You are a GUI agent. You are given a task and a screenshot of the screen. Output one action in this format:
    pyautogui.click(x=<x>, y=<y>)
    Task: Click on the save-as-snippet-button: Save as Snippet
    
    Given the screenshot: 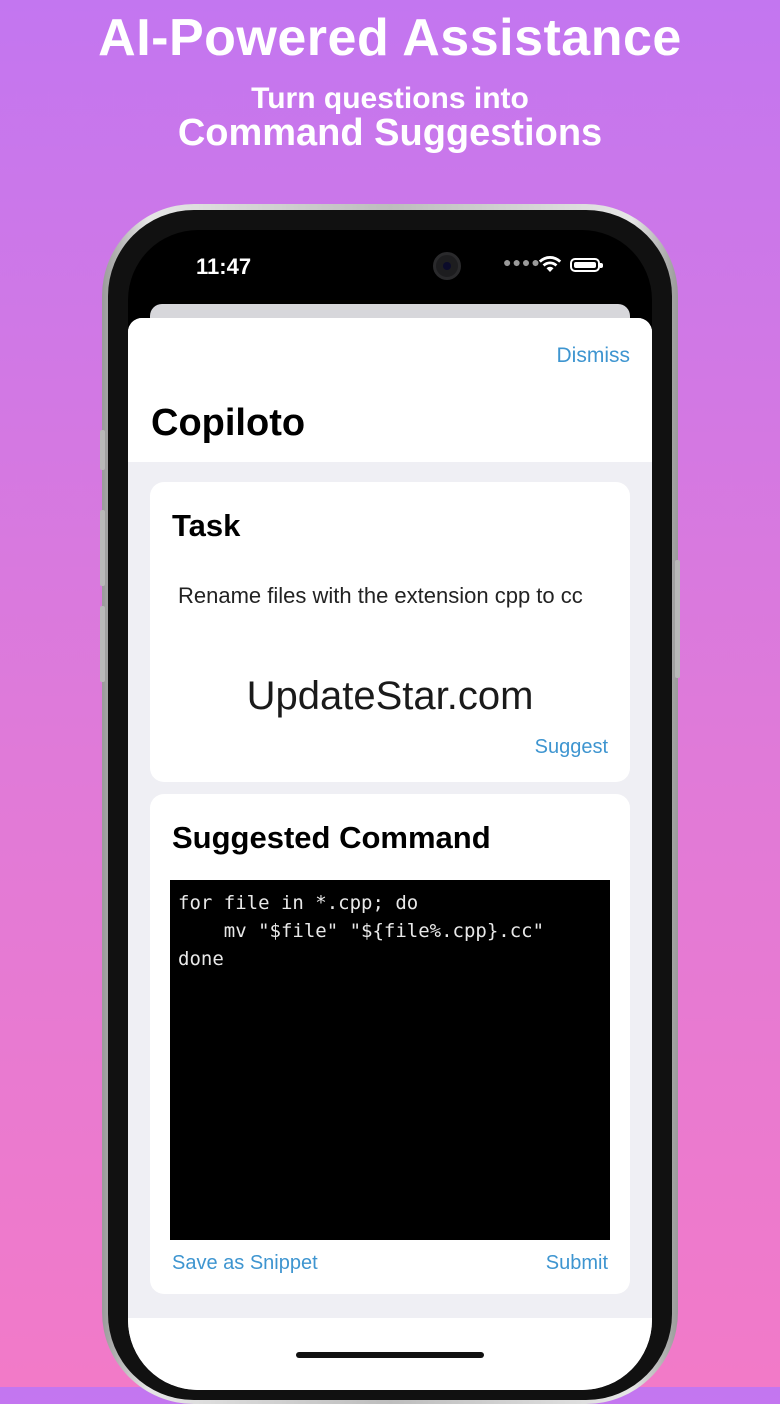 What is the action you would take?
    pyautogui.click(x=245, y=1263)
    